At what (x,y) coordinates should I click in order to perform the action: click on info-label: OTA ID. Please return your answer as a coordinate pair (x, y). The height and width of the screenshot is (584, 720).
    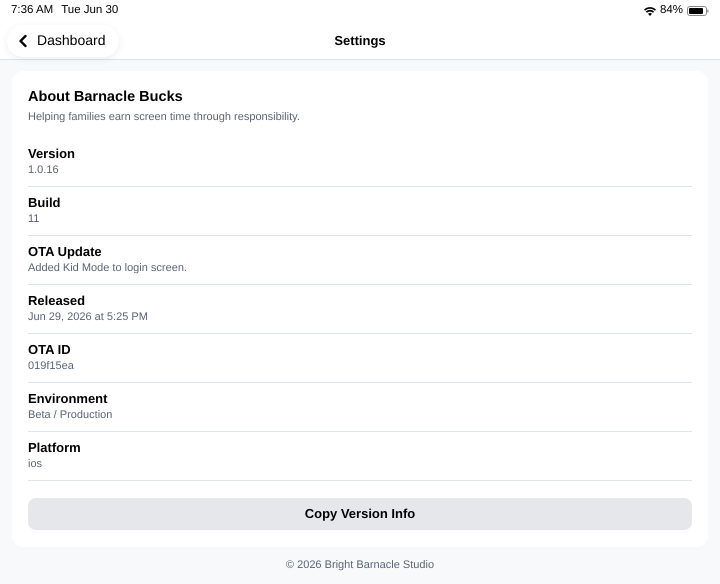
    Looking at the image, I should click on (50, 350).